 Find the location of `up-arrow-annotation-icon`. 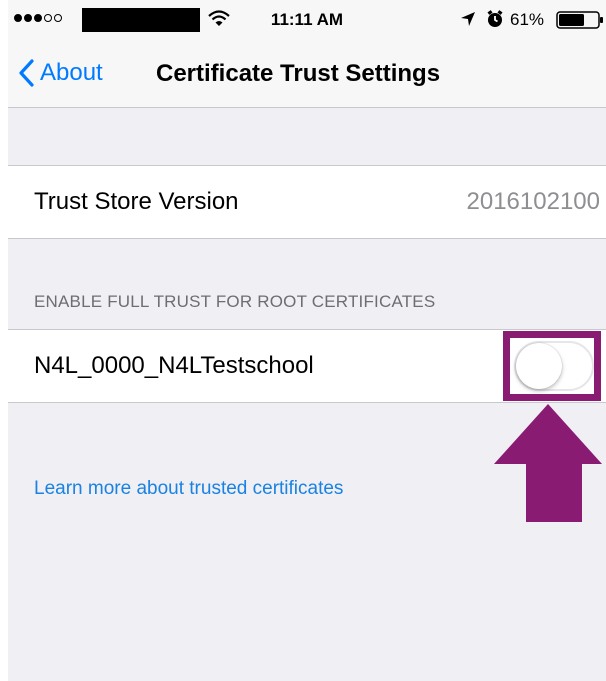

up-arrow-annotation-icon is located at coordinates (548, 463).